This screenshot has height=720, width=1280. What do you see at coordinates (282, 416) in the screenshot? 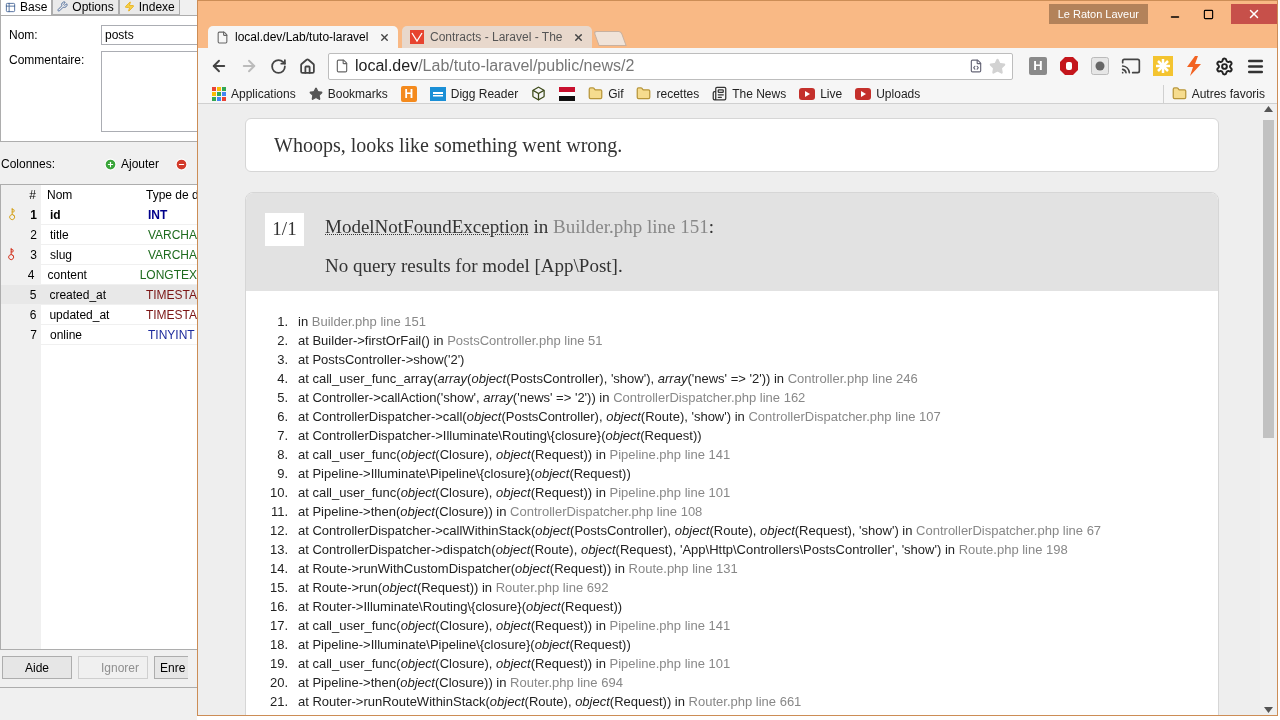
I see `line-number: 6.` at bounding box center [282, 416].